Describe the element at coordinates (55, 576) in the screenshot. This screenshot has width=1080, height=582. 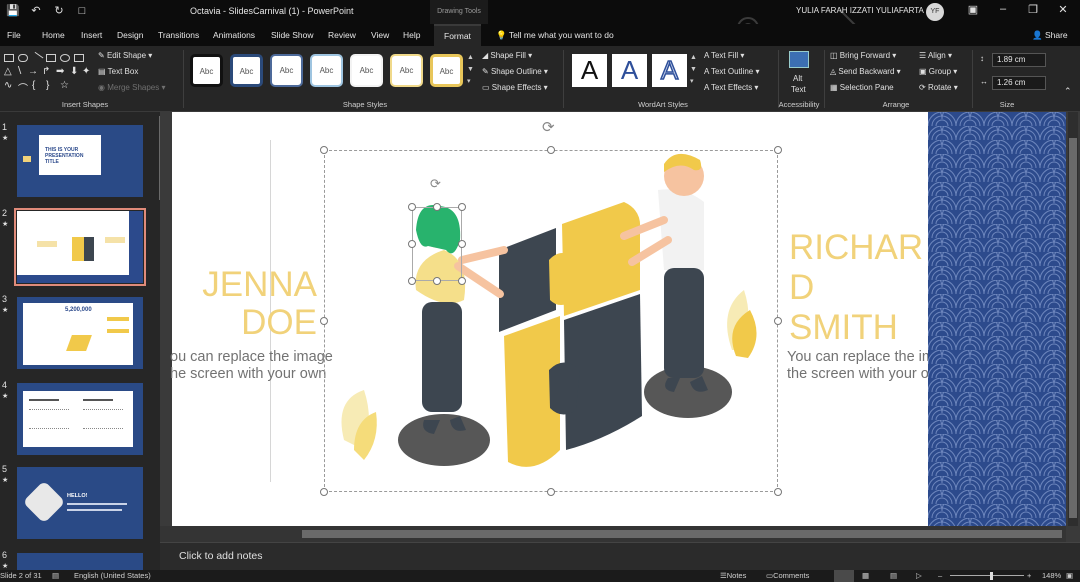
I see `spellcheck-icon: ▤` at that location.